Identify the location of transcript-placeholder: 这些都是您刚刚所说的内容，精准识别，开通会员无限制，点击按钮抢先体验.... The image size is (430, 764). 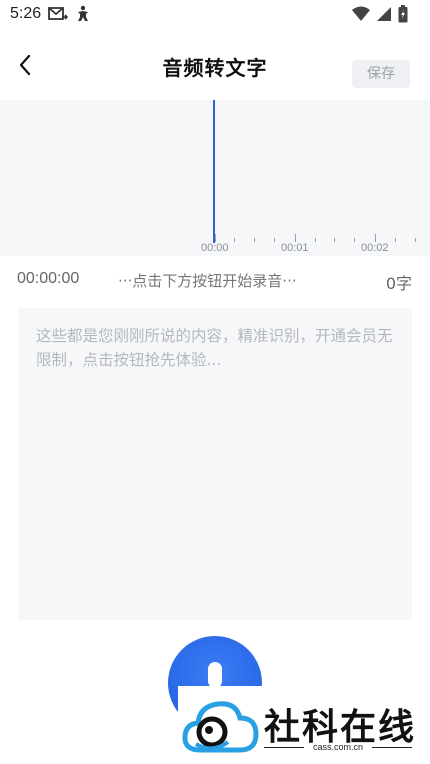
(214, 348).